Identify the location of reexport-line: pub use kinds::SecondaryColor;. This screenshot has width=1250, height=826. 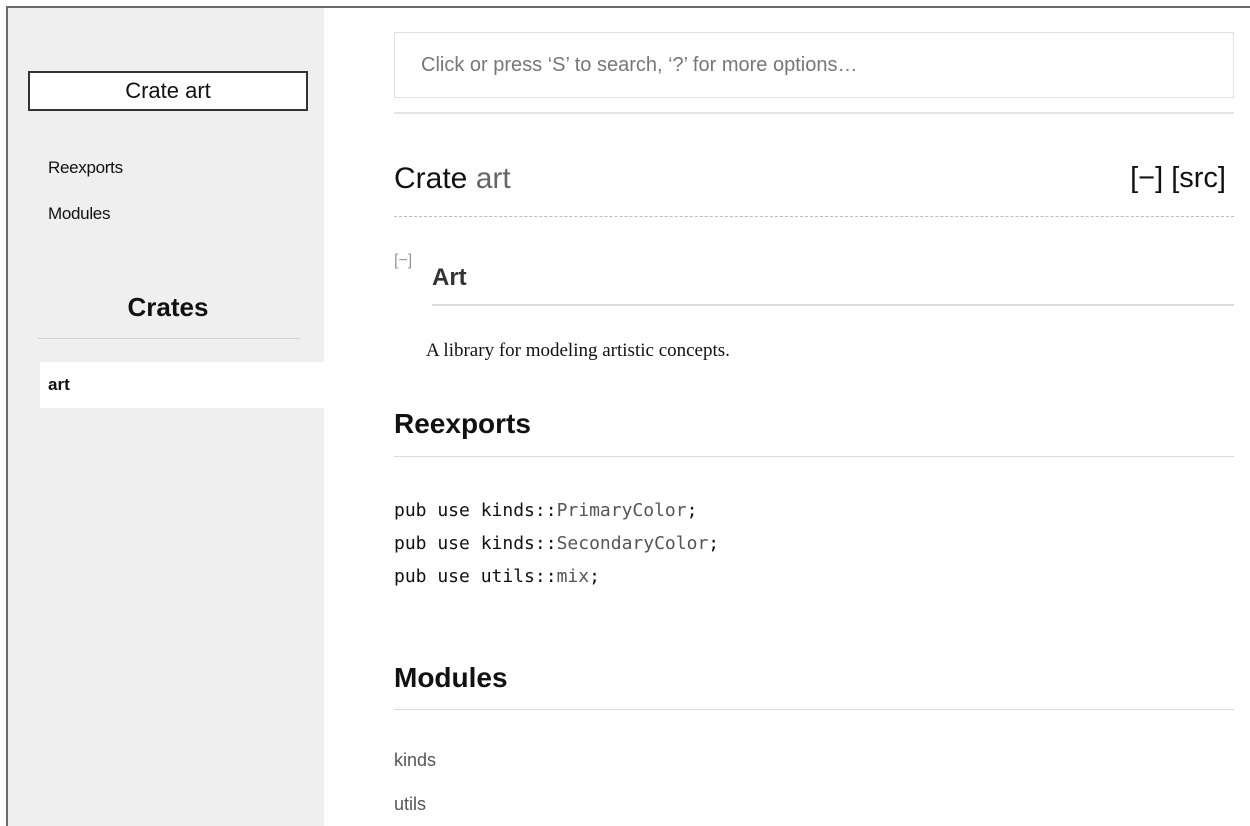
(556, 543).